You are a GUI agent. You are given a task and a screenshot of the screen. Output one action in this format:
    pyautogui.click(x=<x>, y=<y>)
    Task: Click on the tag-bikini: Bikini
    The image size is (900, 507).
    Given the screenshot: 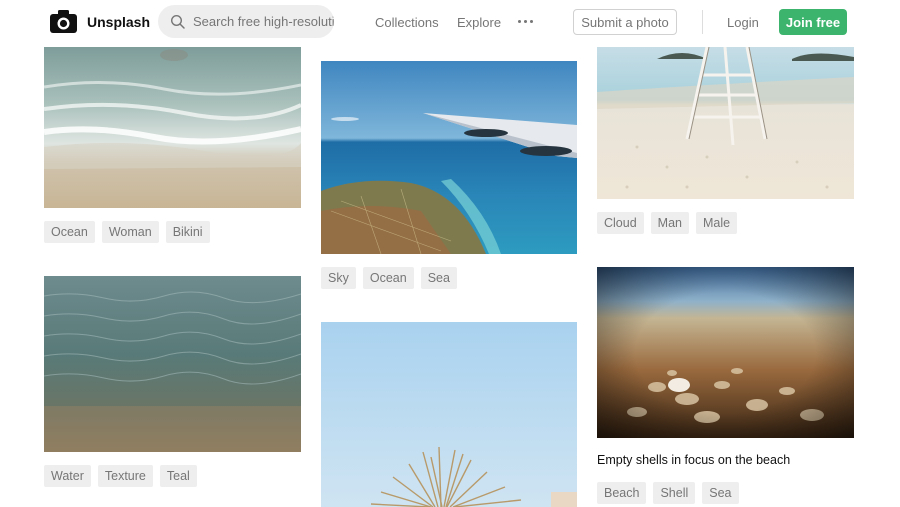 What is the action you would take?
    pyautogui.click(x=187, y=232)
    